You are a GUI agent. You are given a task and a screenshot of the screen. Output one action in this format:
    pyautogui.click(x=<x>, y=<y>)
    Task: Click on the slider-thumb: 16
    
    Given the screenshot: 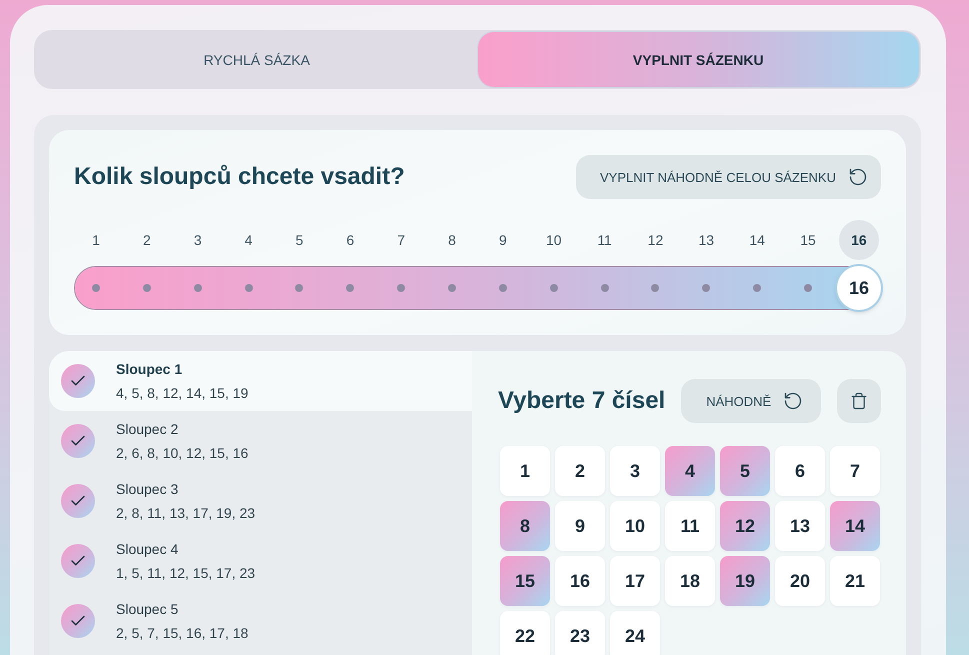 What is the action you would take?
    pyautogui.click(x=859, y=288)
    